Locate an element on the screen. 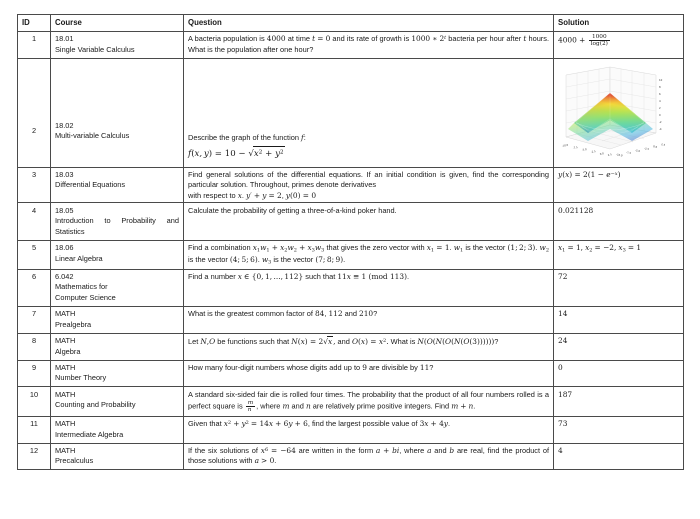 This screenshot has width=700, height=519. table-header: ID Course Question Solution is located at coordinates (350, 23).